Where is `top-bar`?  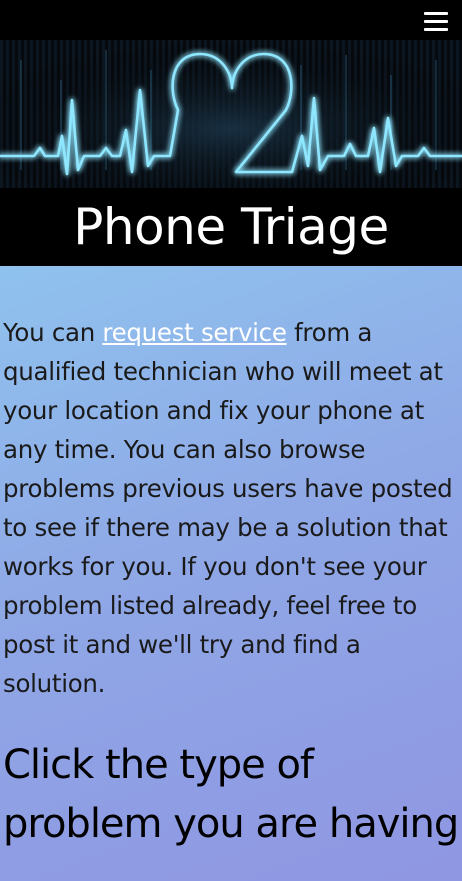
top-bar is located at coordinates (231, 20).